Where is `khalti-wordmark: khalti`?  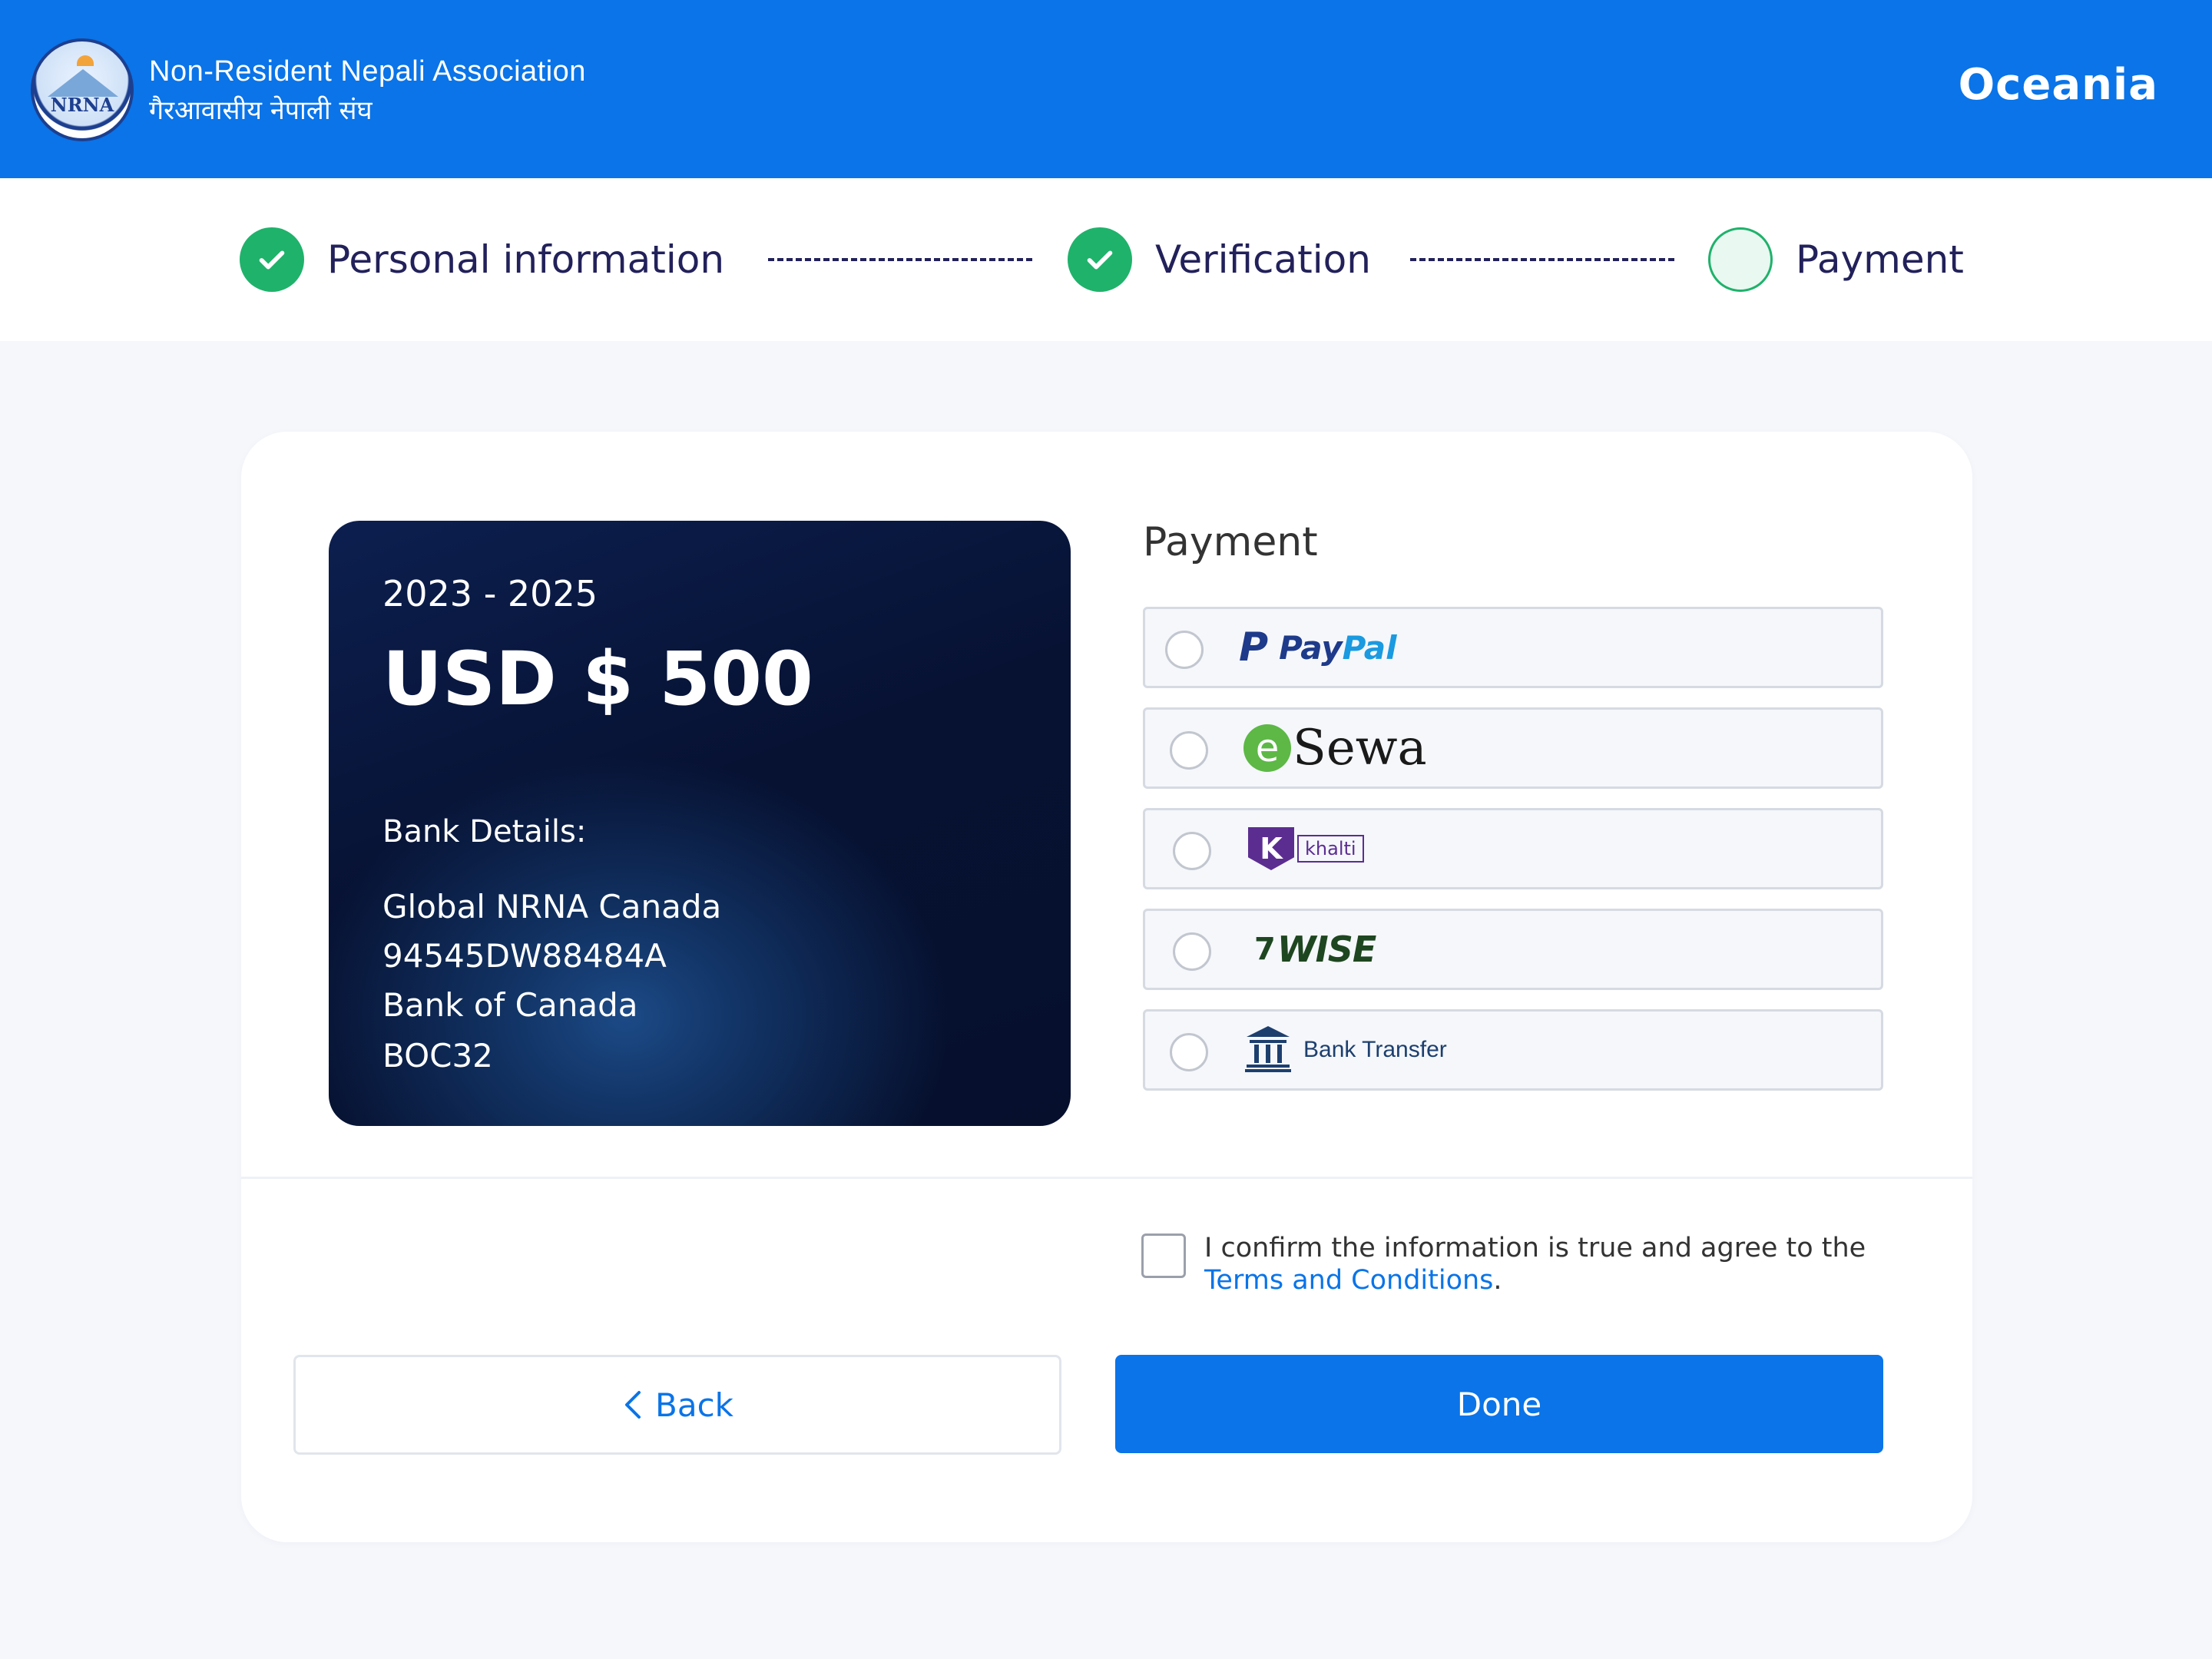 khalti-wordmark: khalti is located at coordinates (1331, 849).